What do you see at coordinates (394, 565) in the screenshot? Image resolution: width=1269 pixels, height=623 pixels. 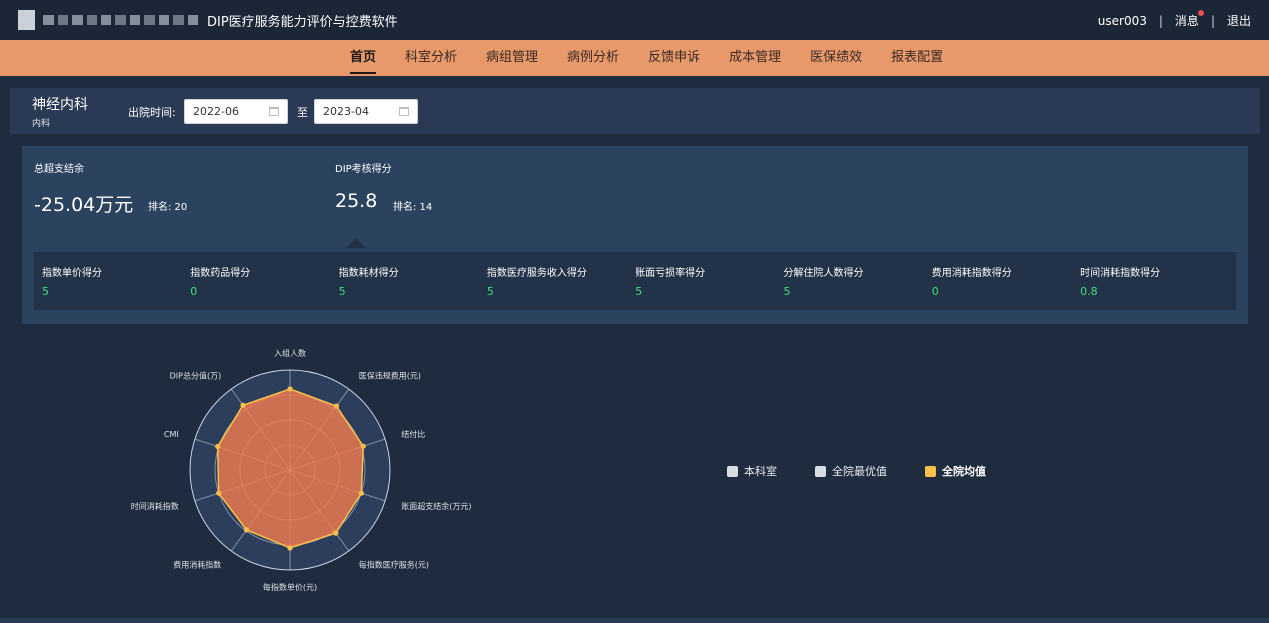 I see `radar-axis-label: 每指数医疗服务(元)` at bounding box center [394, 565].